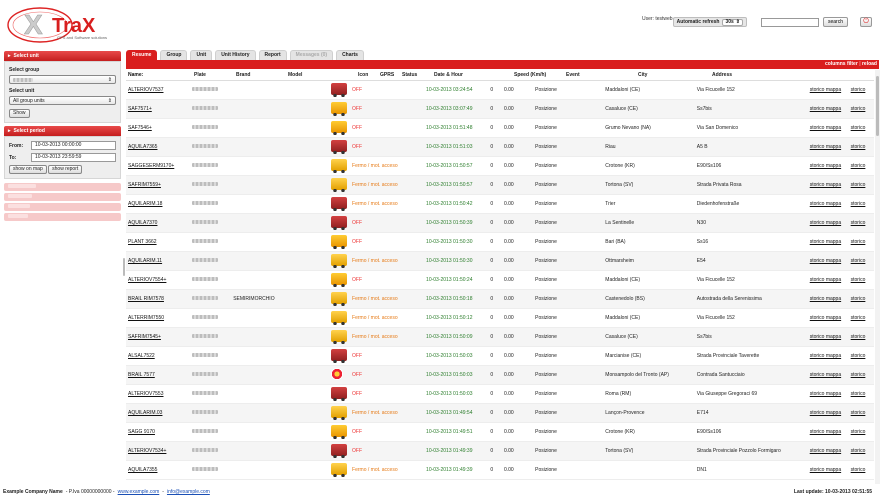 This screenshot has height=498, width=880. I want to click on columns-filter-link: columns filter, so click(841, 64).